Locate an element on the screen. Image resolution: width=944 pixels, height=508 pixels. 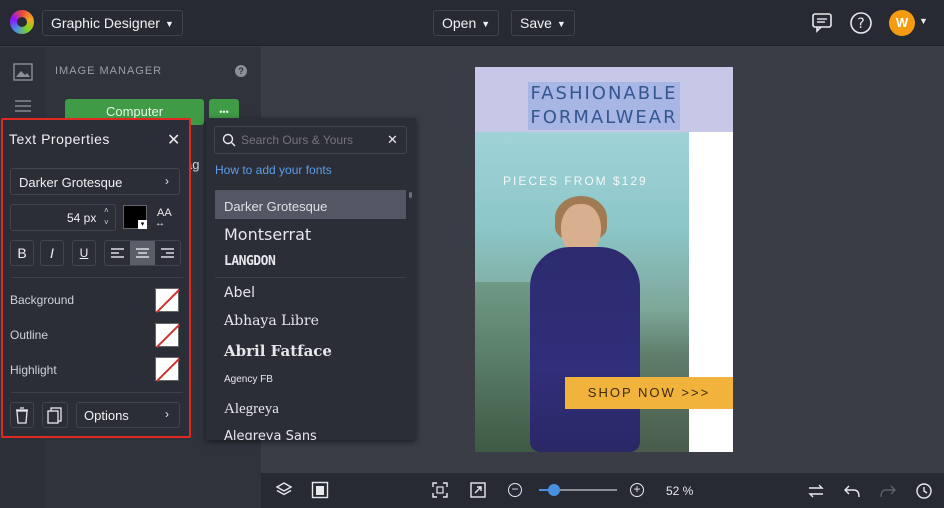
bold-button: B is located at coordinates (22, 253).